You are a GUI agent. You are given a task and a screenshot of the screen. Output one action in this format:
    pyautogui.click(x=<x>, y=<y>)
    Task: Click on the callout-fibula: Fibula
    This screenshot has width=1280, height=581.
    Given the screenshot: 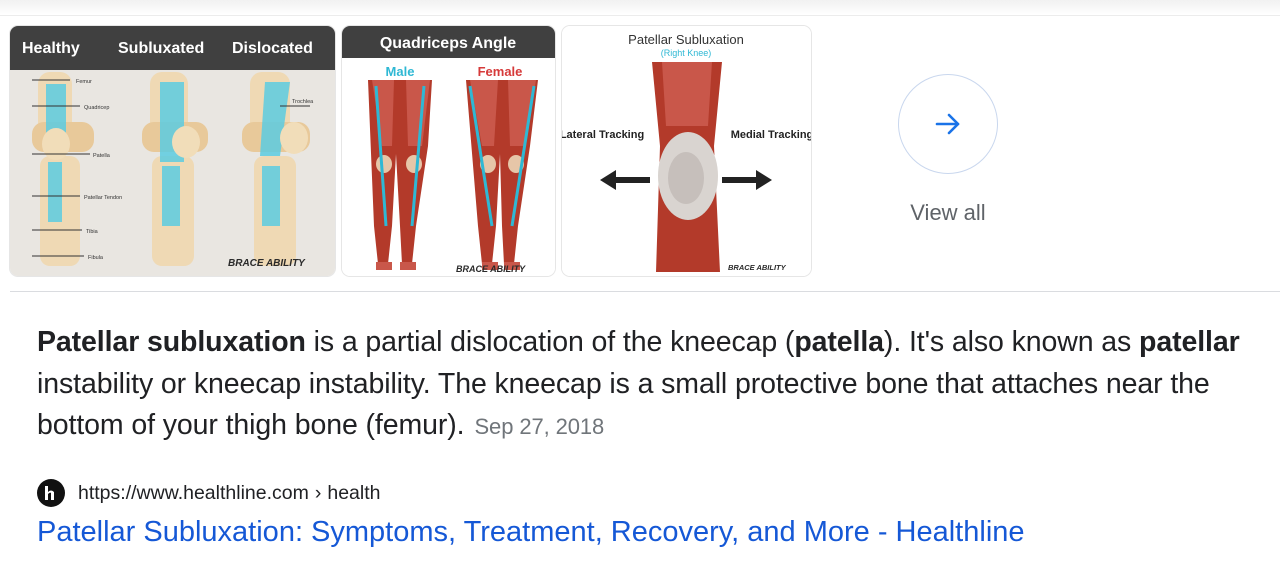 What is the action you would take?
    pyautogui.click(x=96, y=258)
    